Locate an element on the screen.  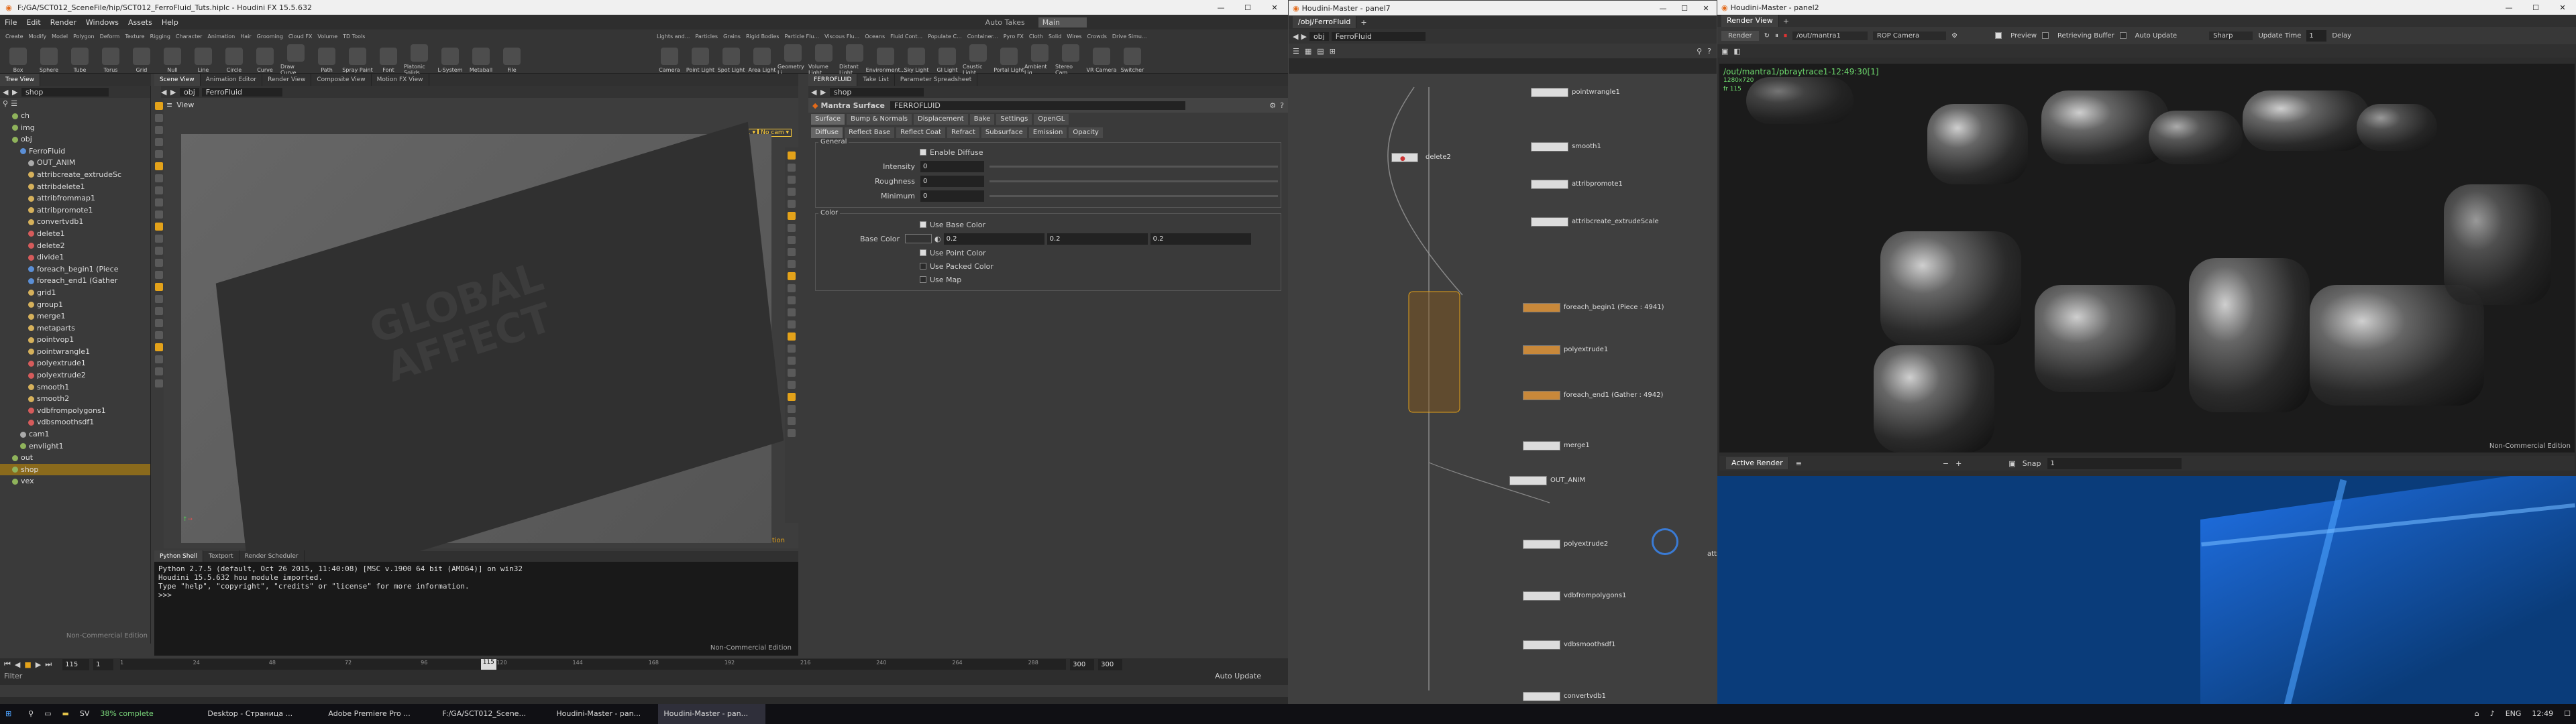
add-tab-icon: + is located at coordinates (1363, 22).